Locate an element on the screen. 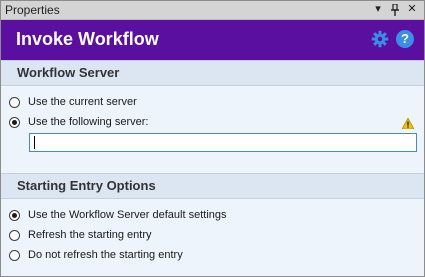  radio-label: Use the current server is located at coordinates (82, 102).